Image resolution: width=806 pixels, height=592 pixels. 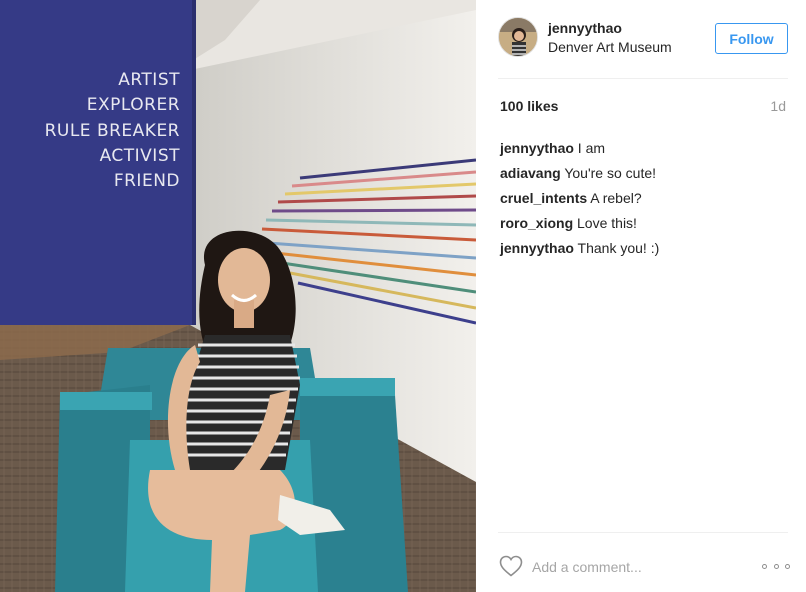 I want to click on comment-item: roro_xiong Love this!, so click(x=645, y=223).